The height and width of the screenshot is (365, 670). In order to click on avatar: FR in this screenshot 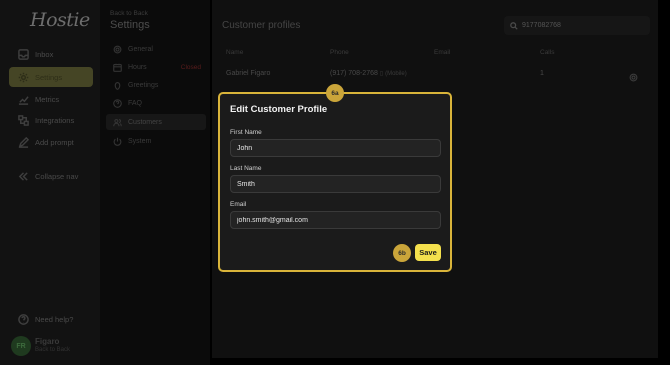, I will do `click(21, 346)`.